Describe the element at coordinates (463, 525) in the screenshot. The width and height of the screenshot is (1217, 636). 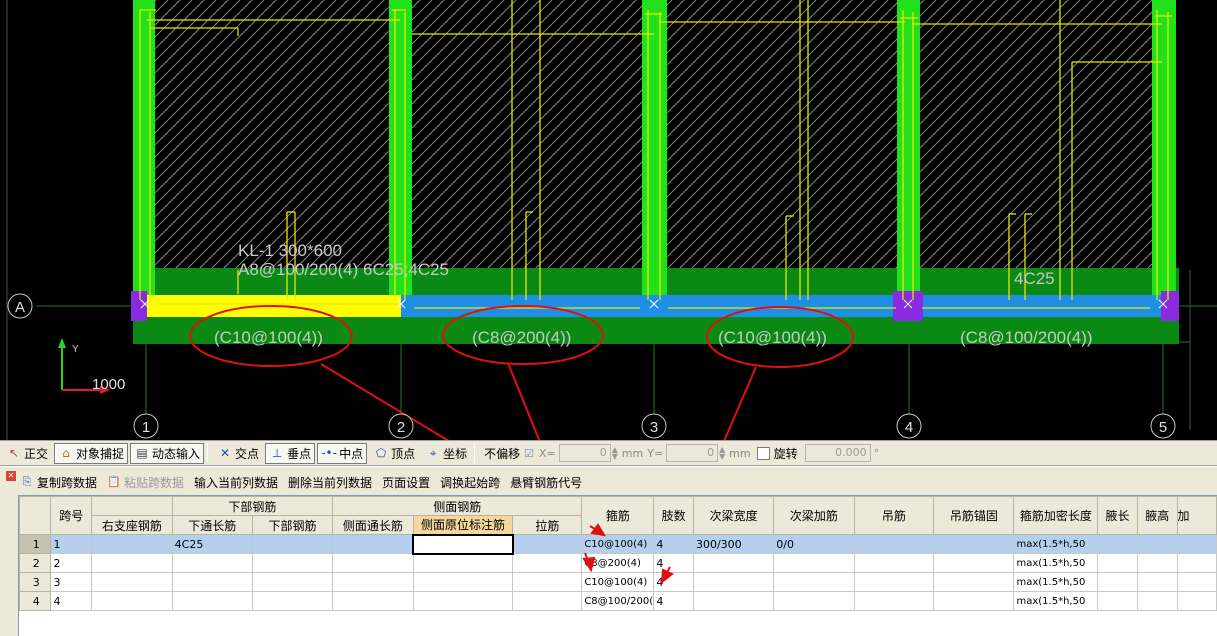
I see `header-side-original: 侧面原位标注筋` at that location.